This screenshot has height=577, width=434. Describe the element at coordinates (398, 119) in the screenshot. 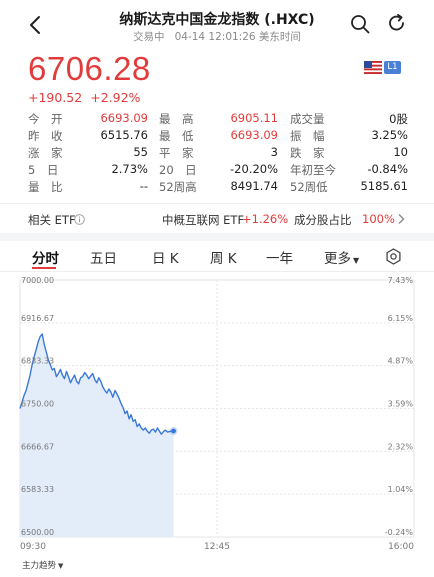

I see `stat-value: 0股` at that location.